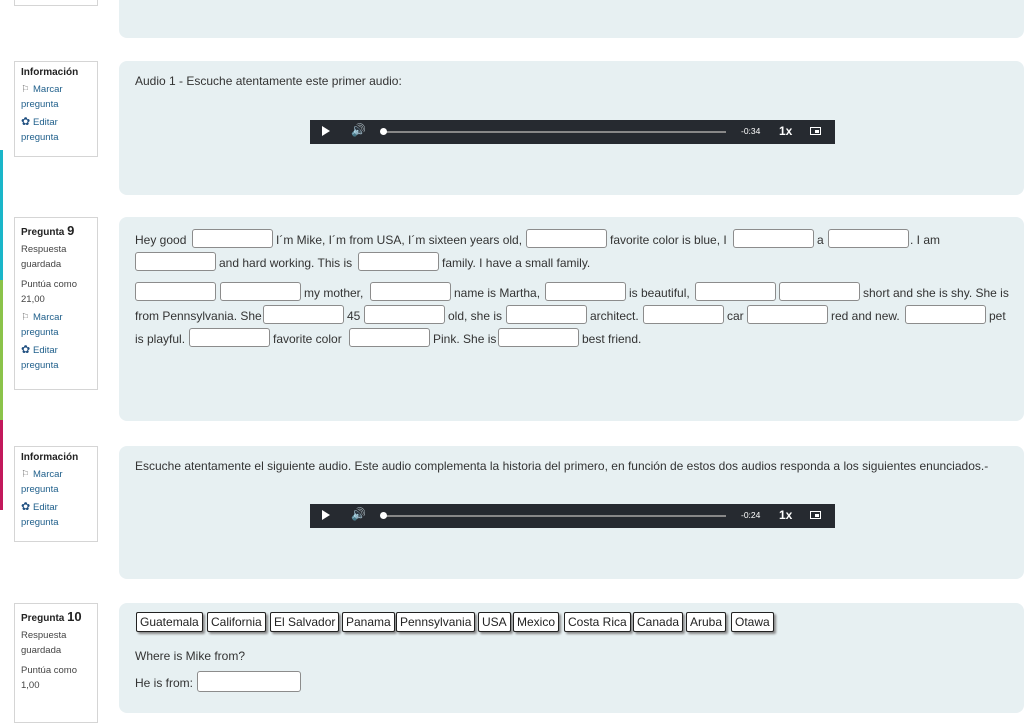 The image size is (1024, 723). I want to click on drag-option: Otawa, so click(752, 622).